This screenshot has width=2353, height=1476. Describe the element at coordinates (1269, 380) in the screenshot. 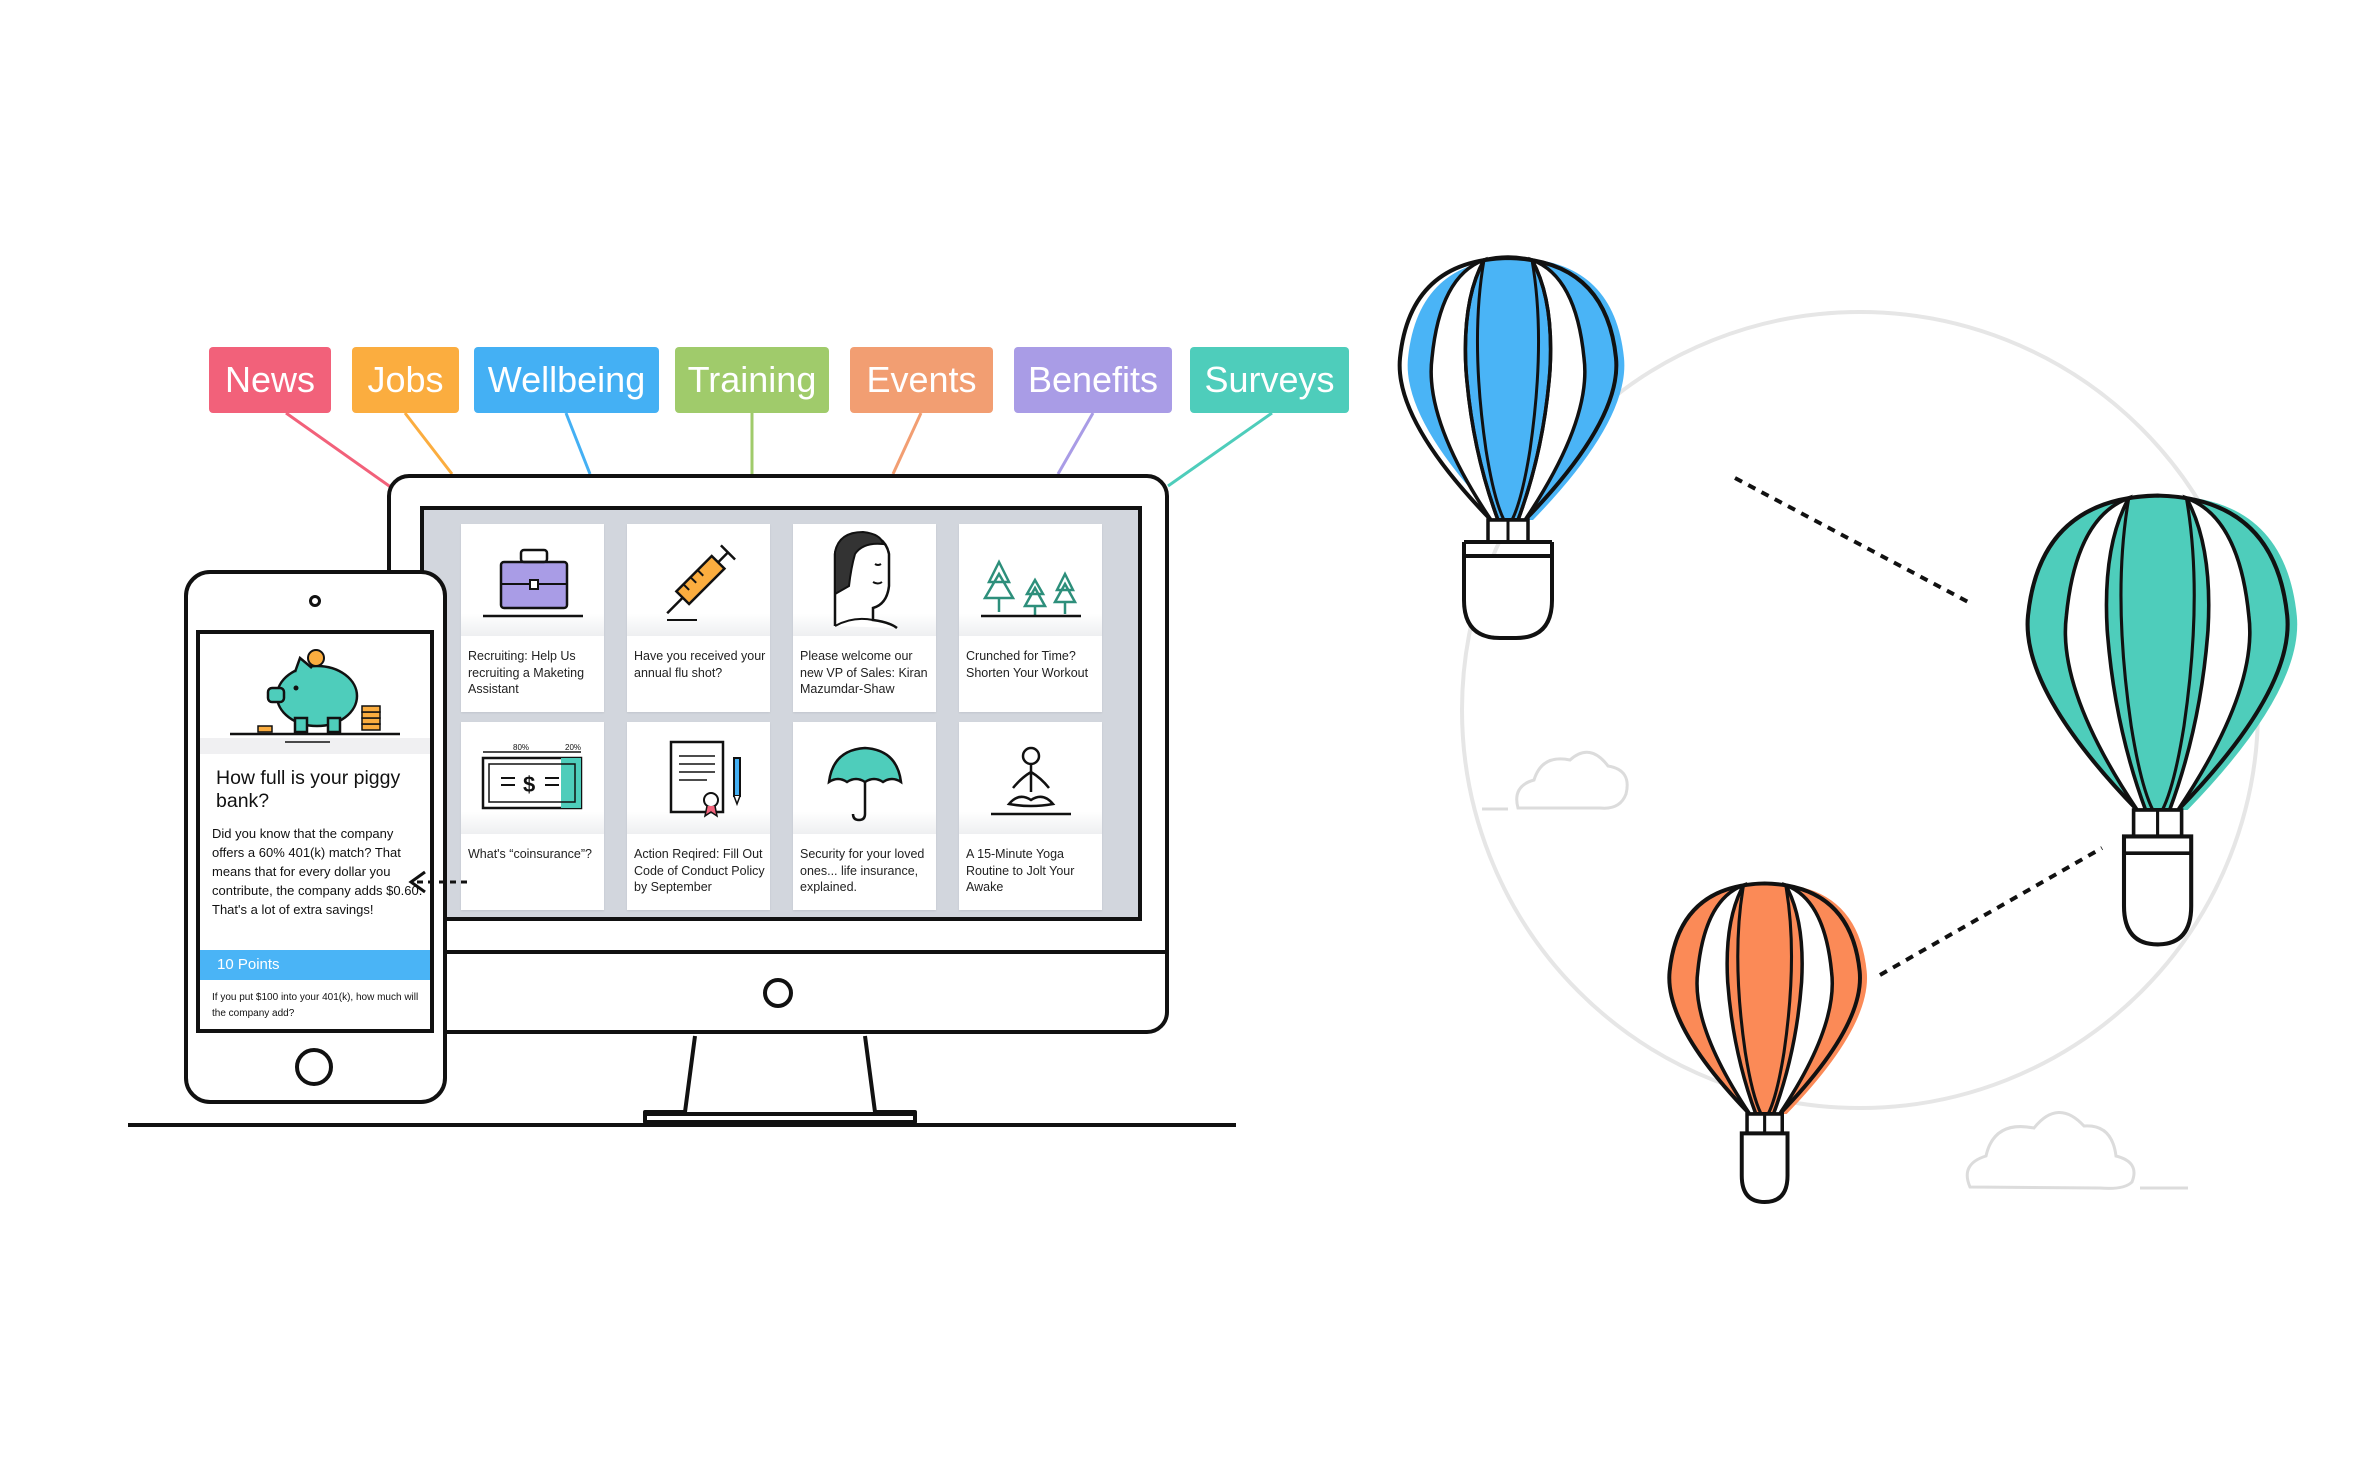

I see `tag-surveys: Surveys` at that location.